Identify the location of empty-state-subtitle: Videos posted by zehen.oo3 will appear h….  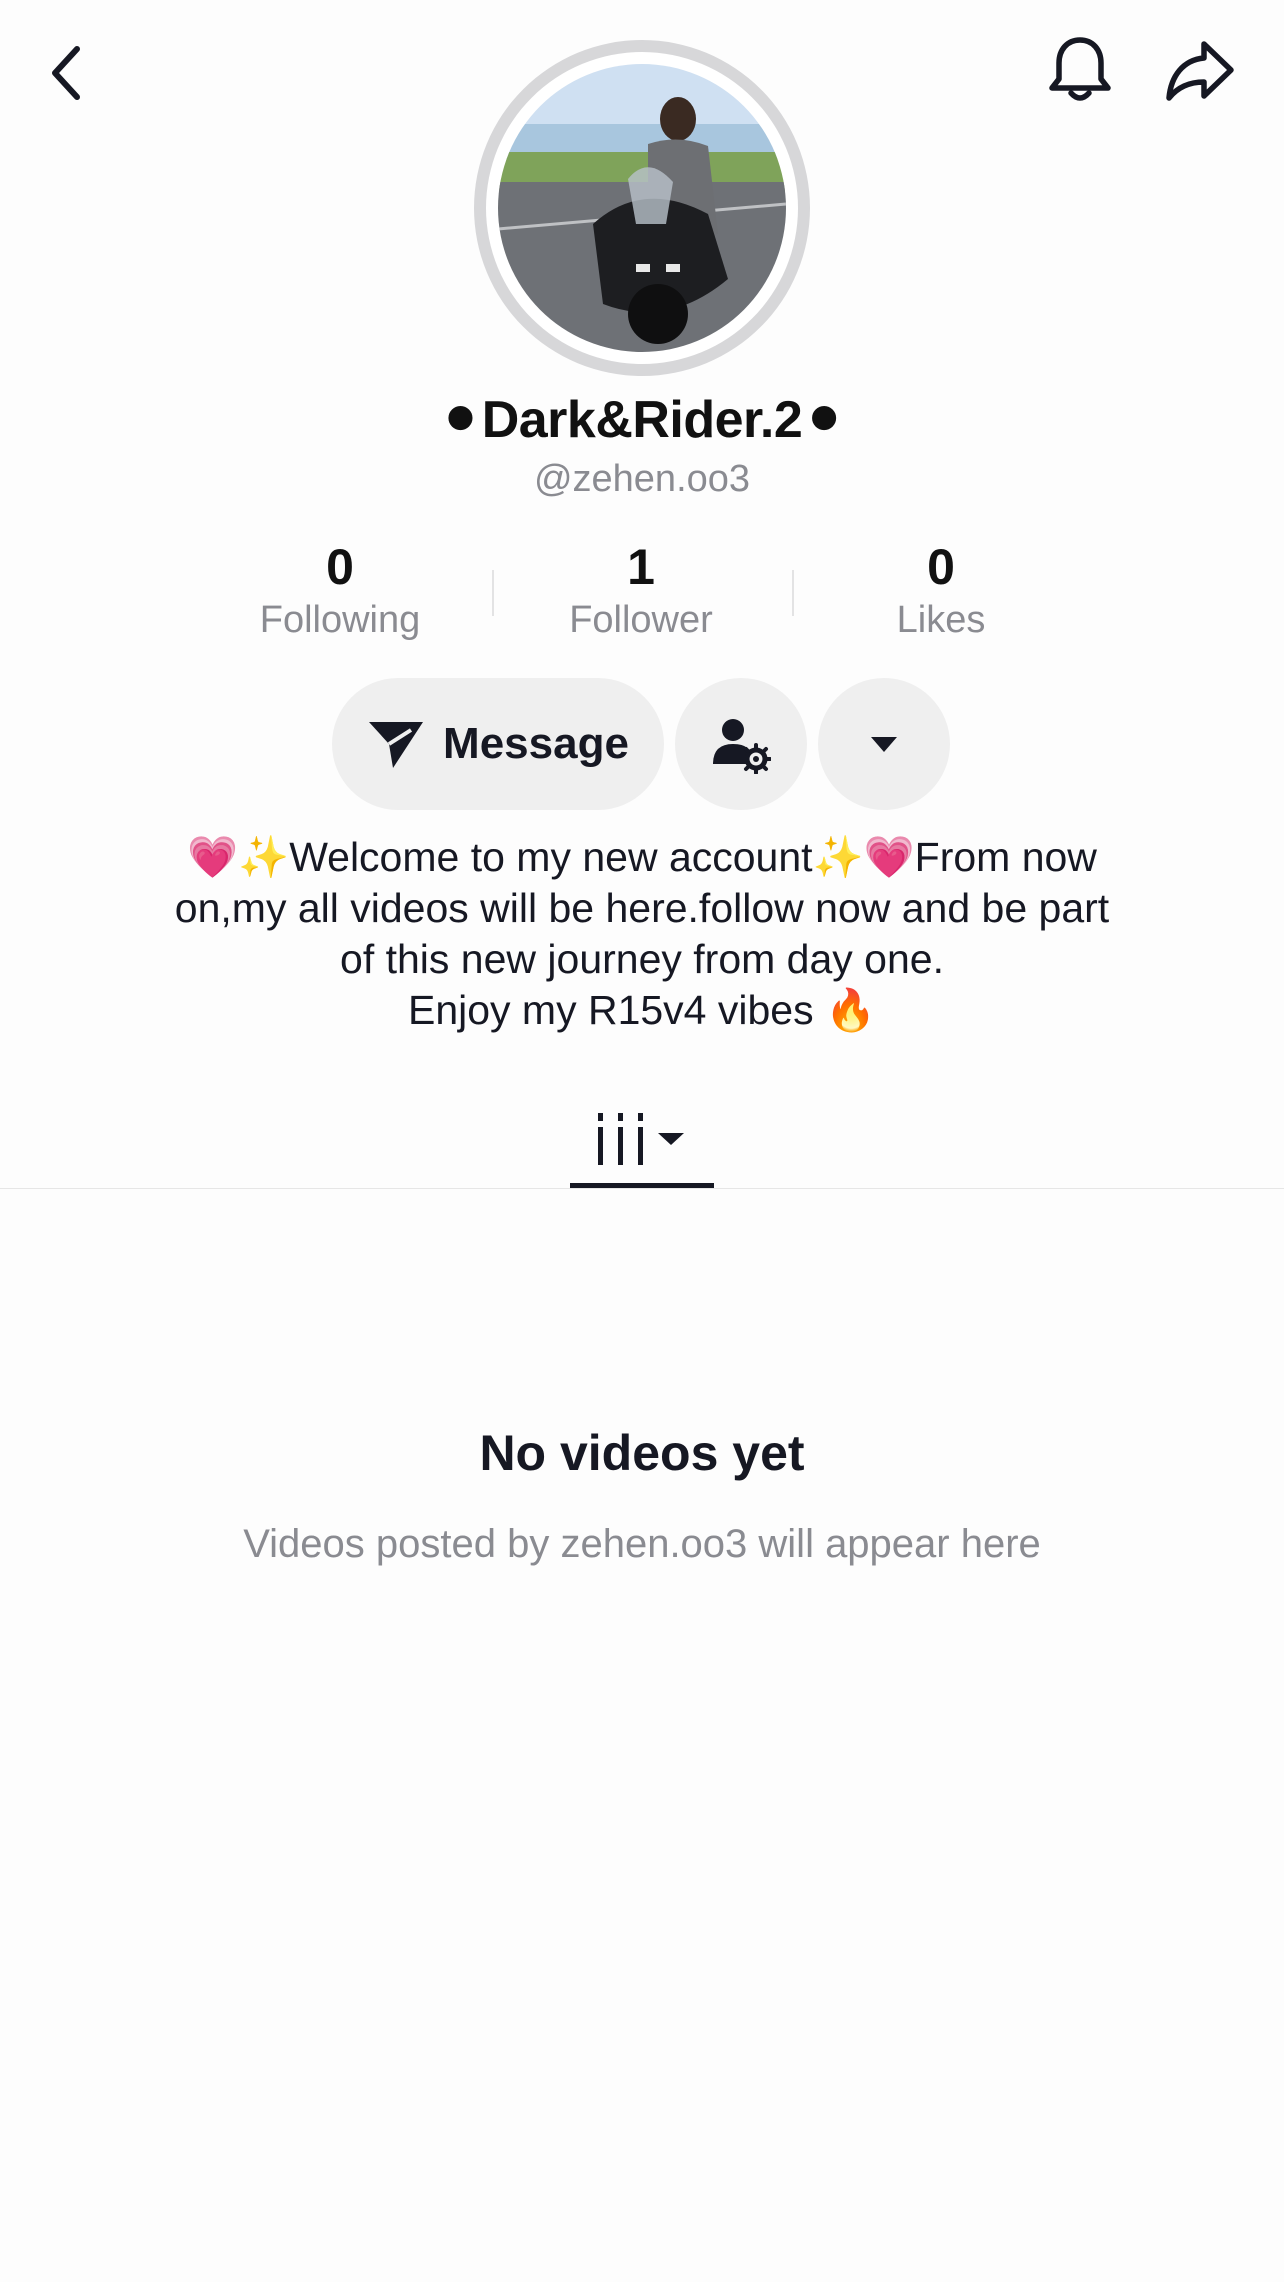
(642, 1544).